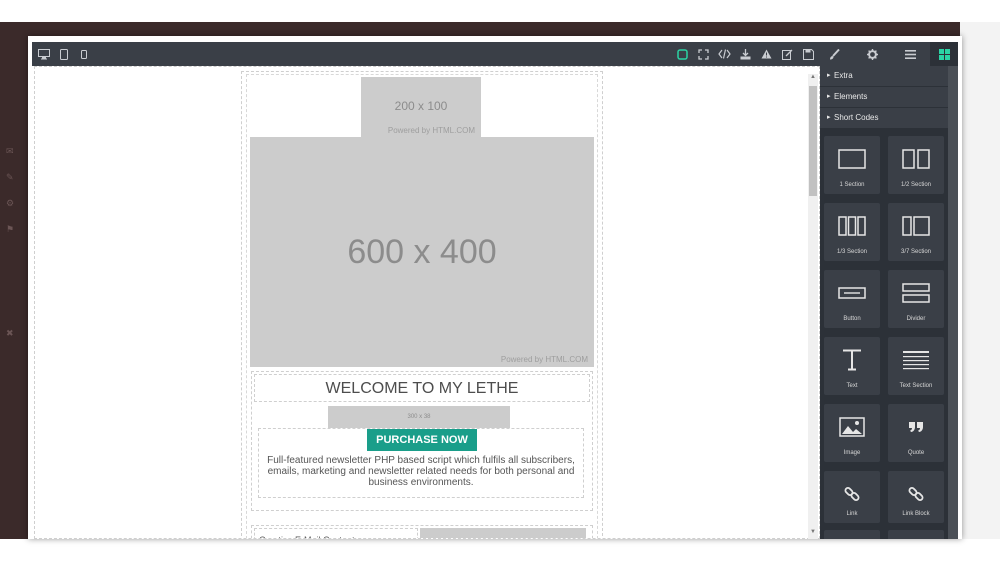 This screenshot has width=1000, height=563. I want to click on block-label: 1/3 Section, so click(852, 252).